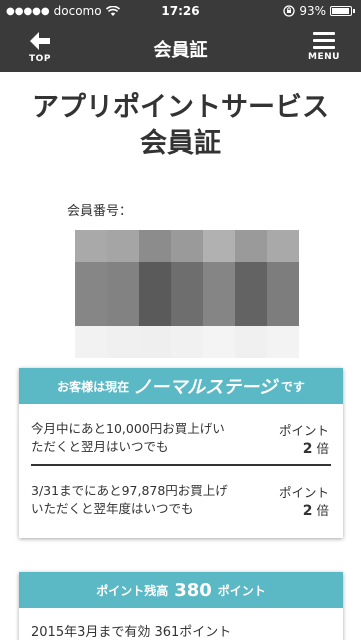 This screenshot has width=361, height=640. I want to click on nav-bar: TOP 会員証 MENU, so click(180, 47).